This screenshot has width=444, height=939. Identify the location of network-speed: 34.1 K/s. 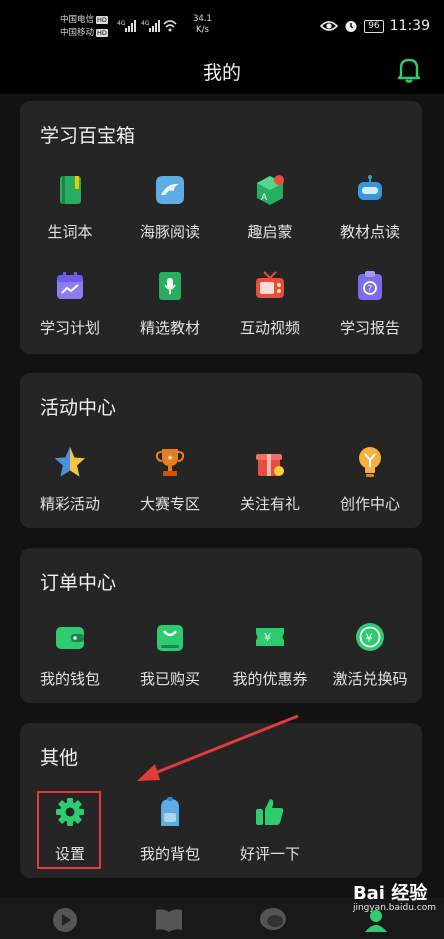
(202, 24).